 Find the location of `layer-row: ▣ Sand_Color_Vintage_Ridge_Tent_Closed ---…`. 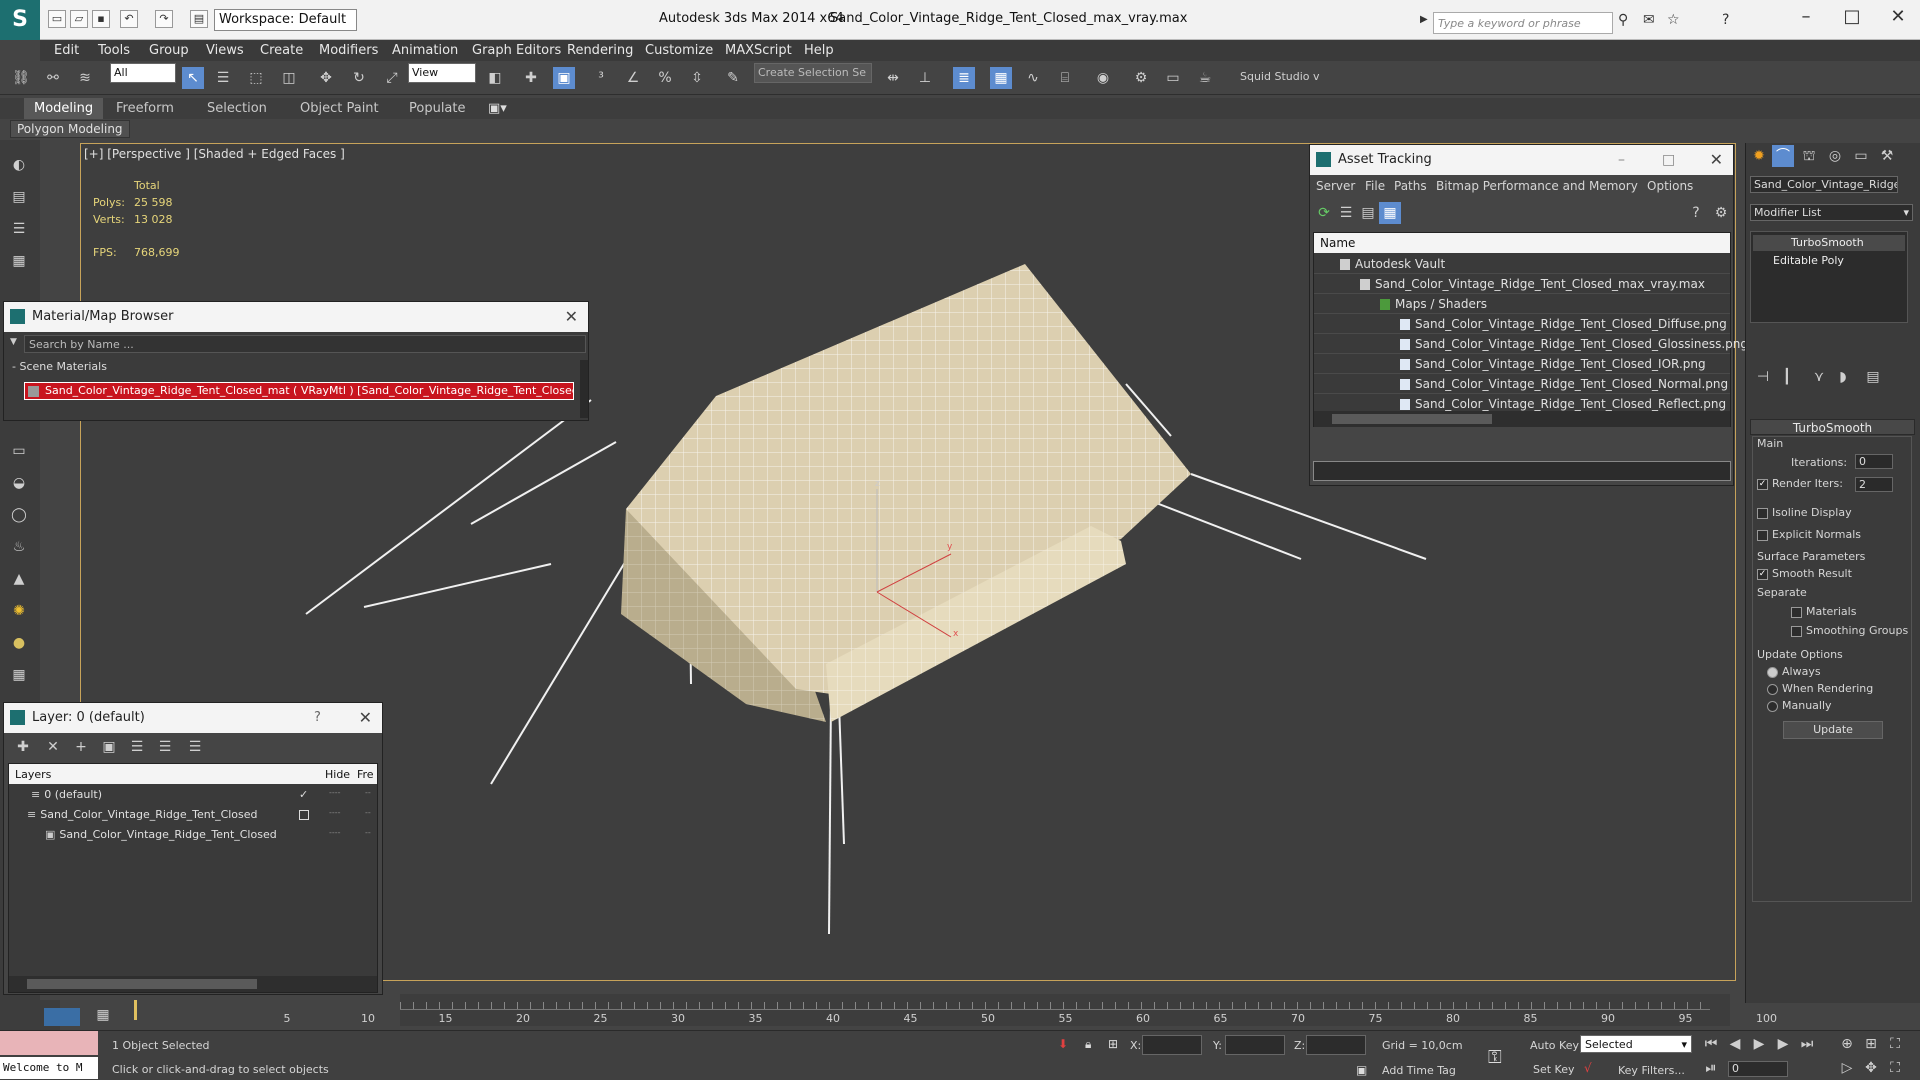

layer-row: ▣ Sand_Color_Vintage_Ridge_Tent_Closed ---… is located at coordinates (193, 835).